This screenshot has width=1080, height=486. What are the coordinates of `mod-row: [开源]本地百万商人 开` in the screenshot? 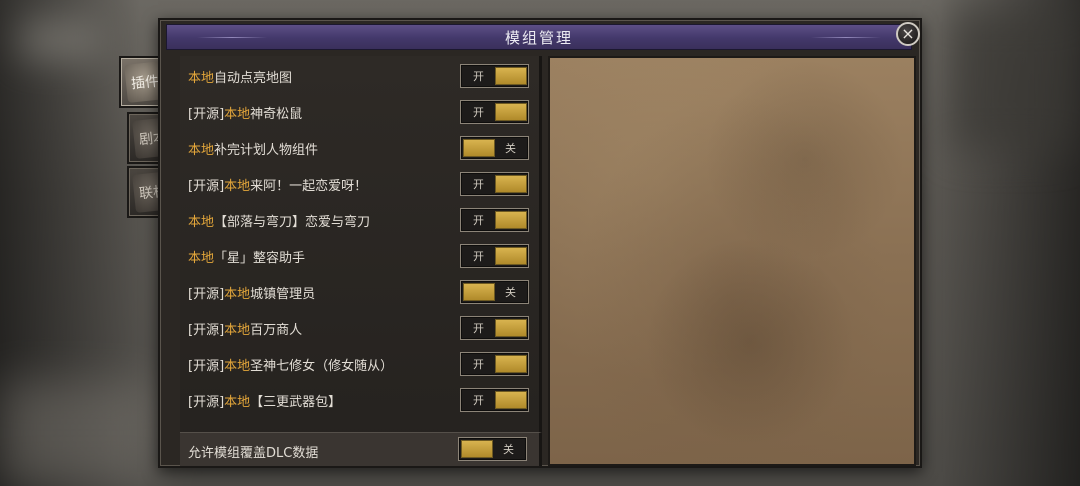 It's located at (359, 328).